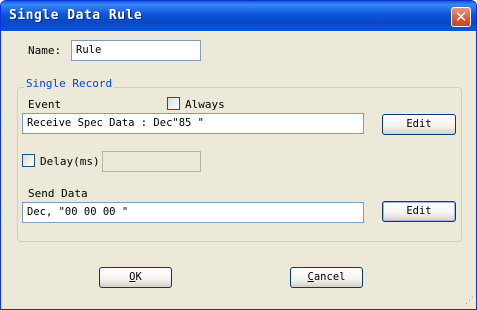  I want to click on close-icon: ✕, so click(461, 17).